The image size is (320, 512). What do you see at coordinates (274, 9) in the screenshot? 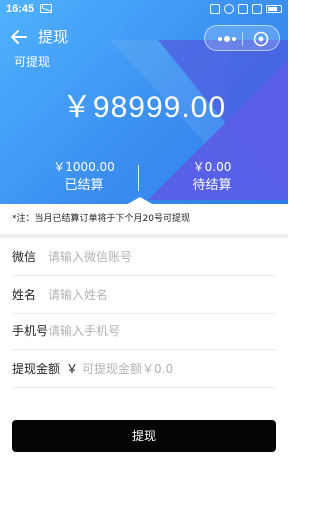
I see `battery-icon` at bounding box center [274, 9].